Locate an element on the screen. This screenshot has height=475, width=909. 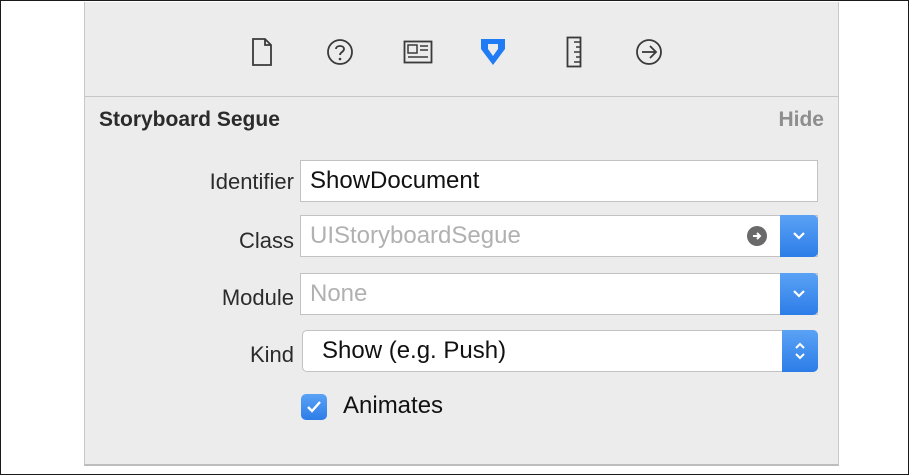
class-label: Class is located at coordinates (266, 240).